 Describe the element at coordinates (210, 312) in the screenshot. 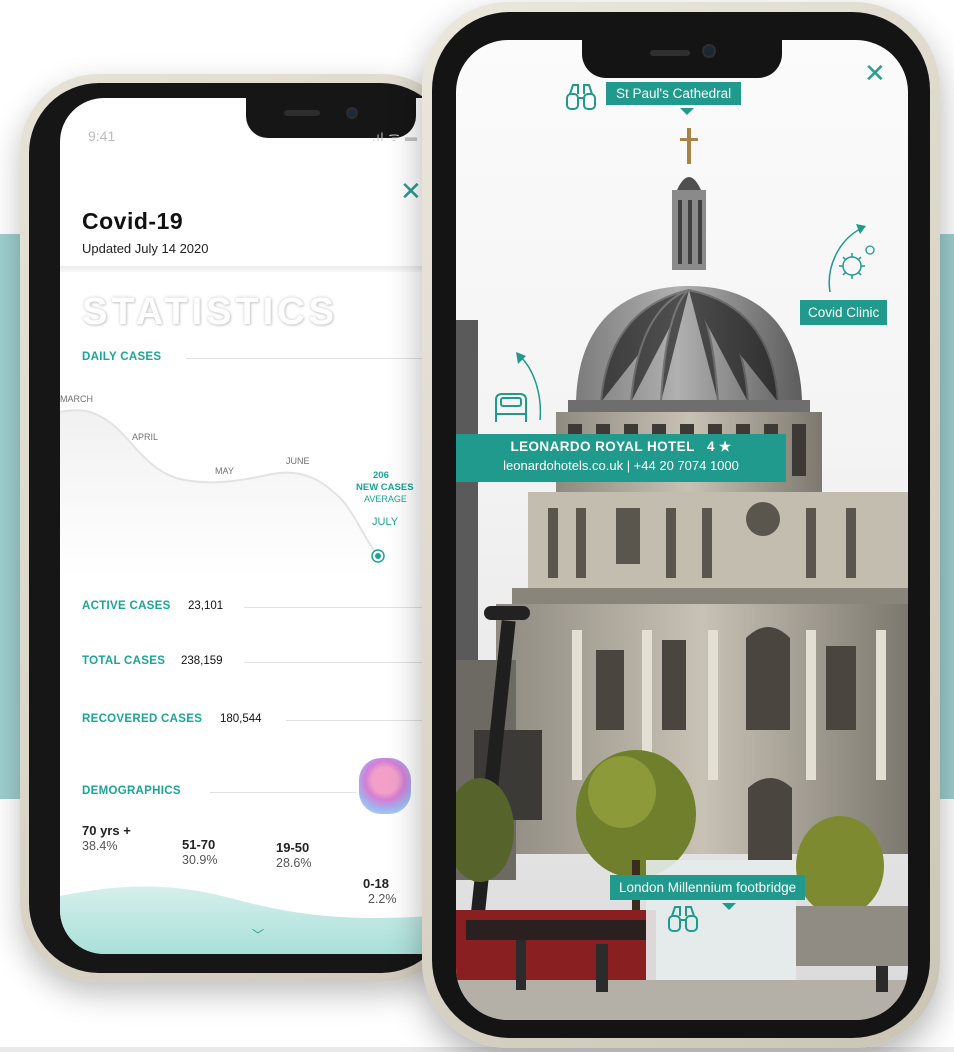

I see `statistics-watermark: STATISTICS` at that location.